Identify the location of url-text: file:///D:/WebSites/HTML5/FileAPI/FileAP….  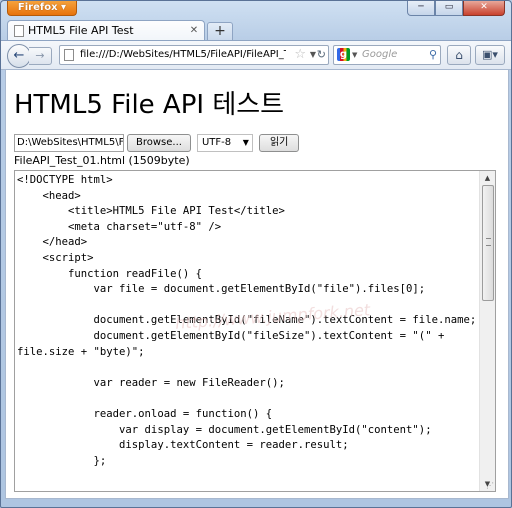
(183, 55).